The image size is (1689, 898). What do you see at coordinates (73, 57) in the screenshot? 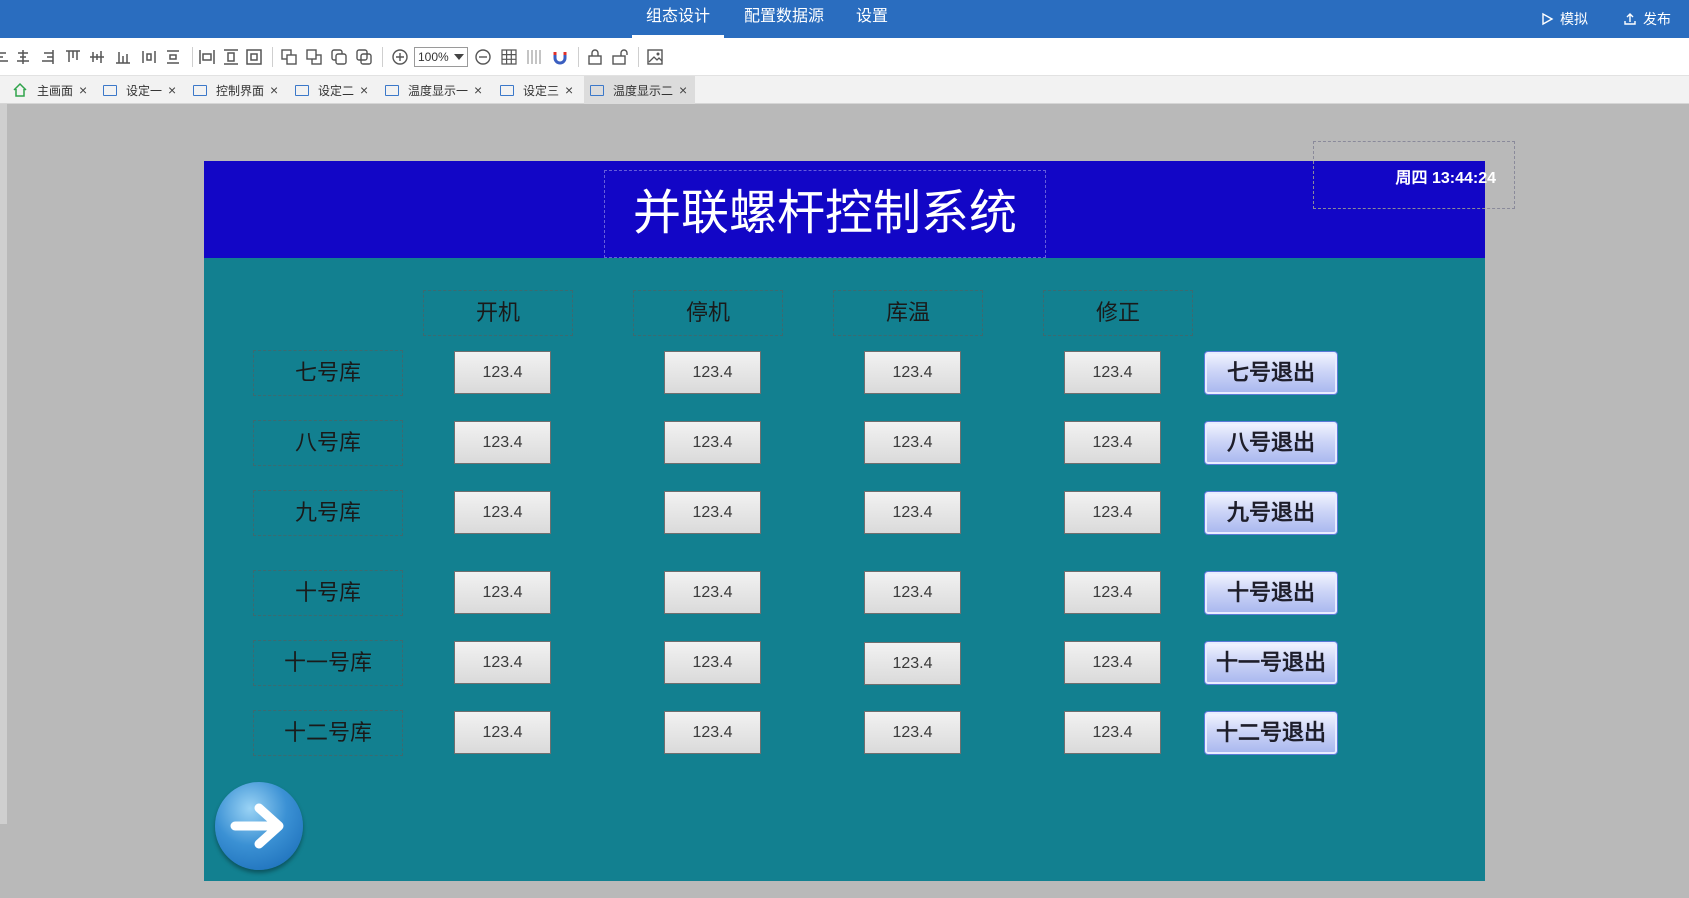
I see `align-top-icon` at bounding box center [73, 57].